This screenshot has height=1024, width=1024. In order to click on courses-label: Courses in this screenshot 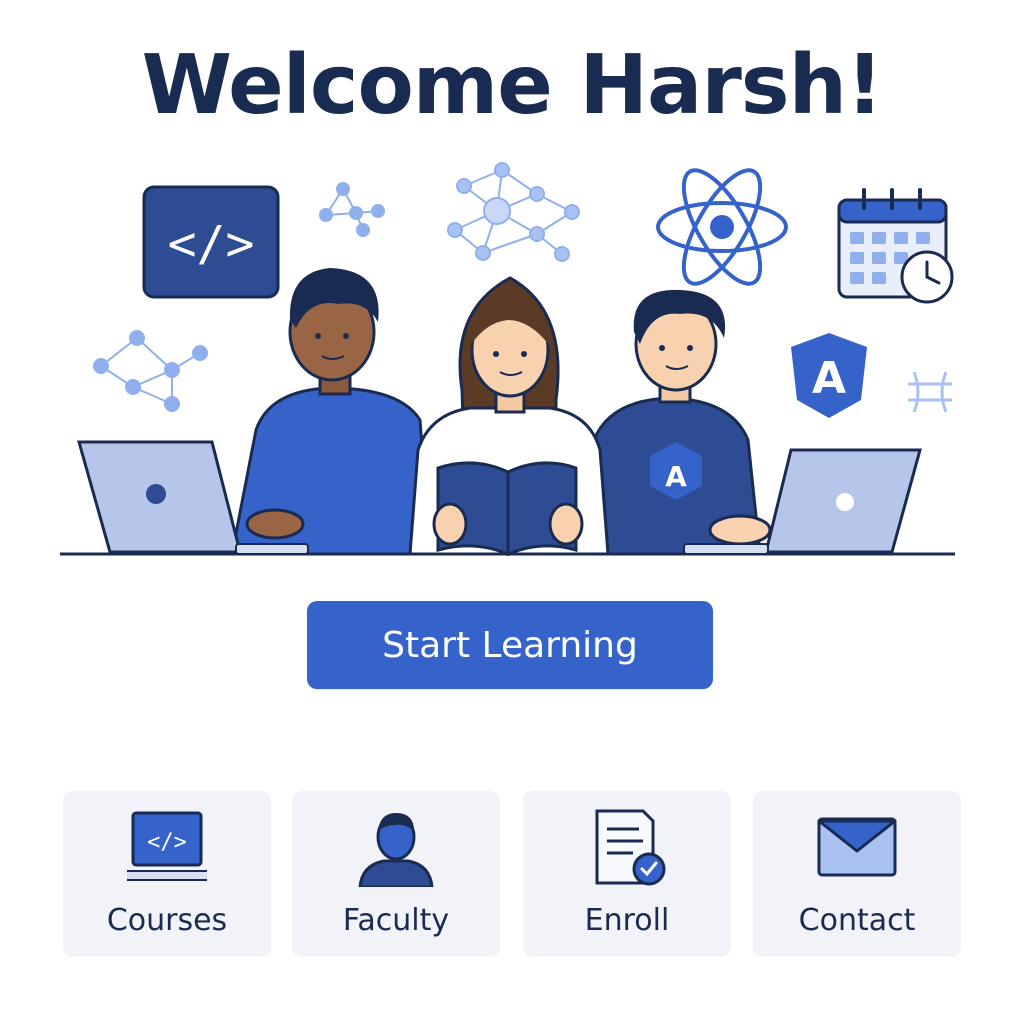, I will do `click(167, 920)`.